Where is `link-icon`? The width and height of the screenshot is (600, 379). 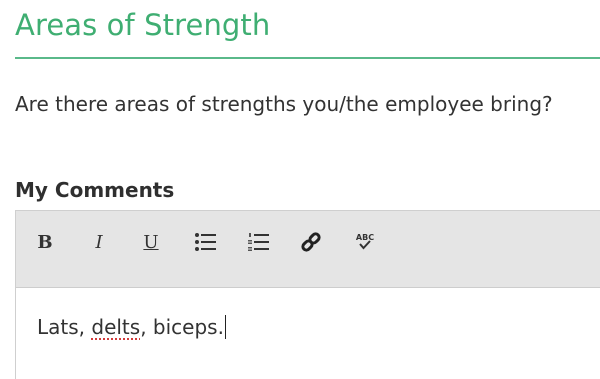
link-icon is located at coordinates (311, 242).